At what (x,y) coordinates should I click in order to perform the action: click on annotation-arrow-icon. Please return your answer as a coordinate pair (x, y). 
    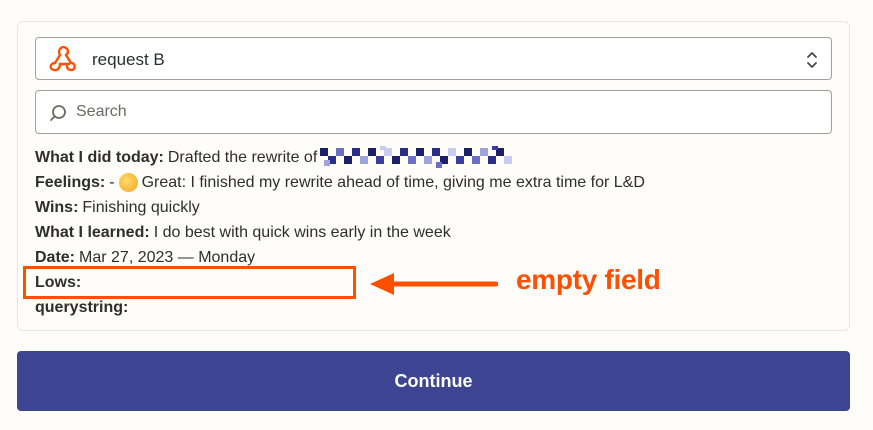
    Looking at the image, I should click on (434, 284).